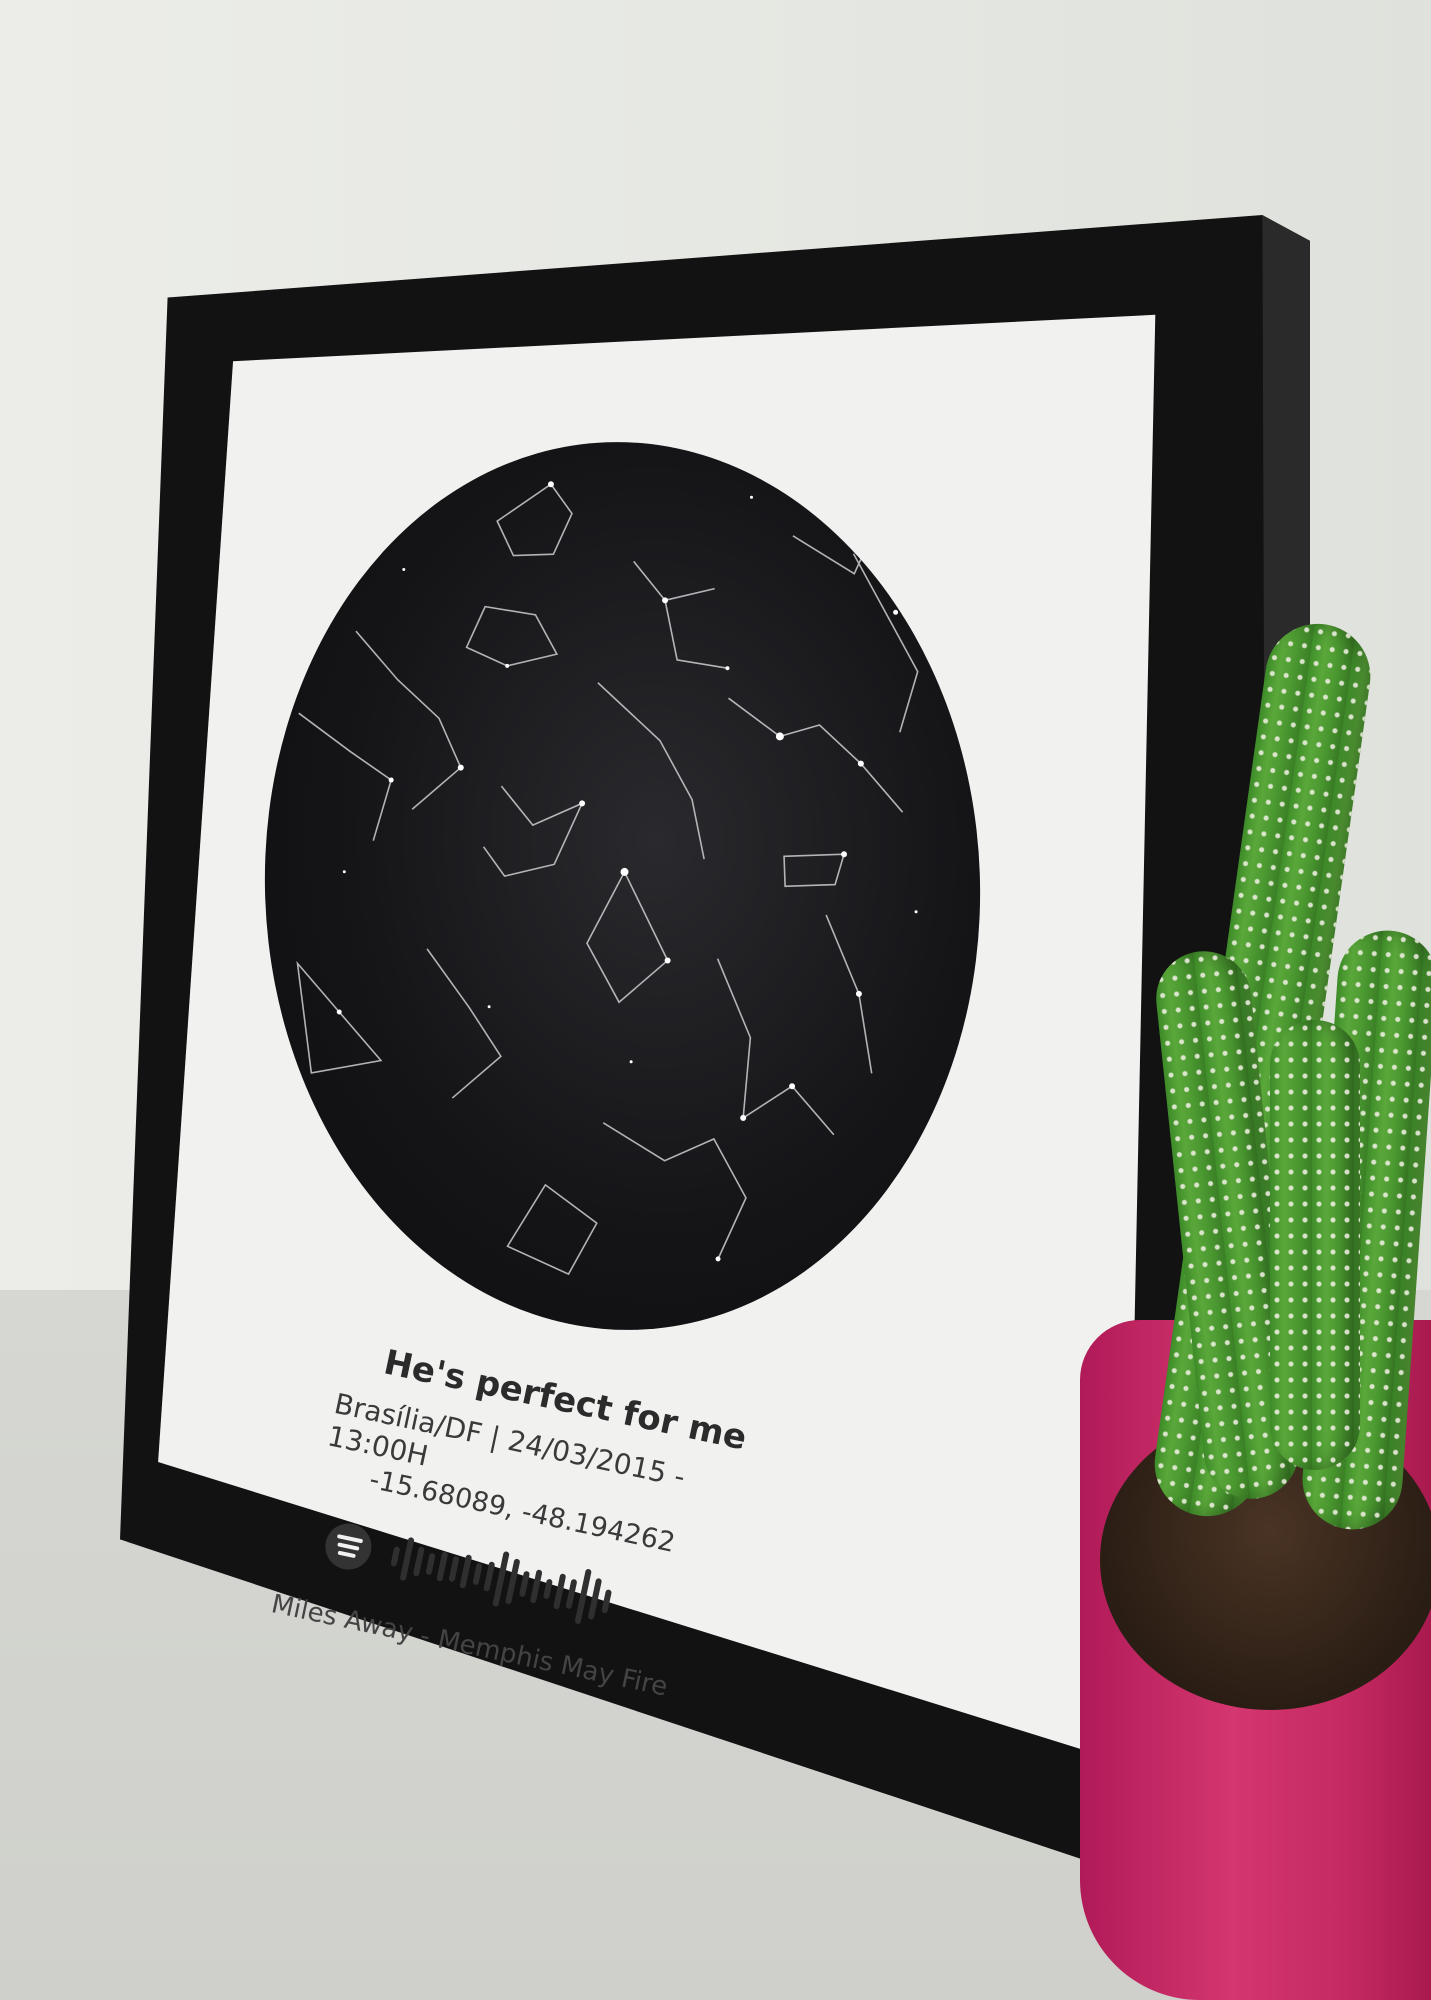  I want to click on cactus-arm-back, so click(1315, 1245).